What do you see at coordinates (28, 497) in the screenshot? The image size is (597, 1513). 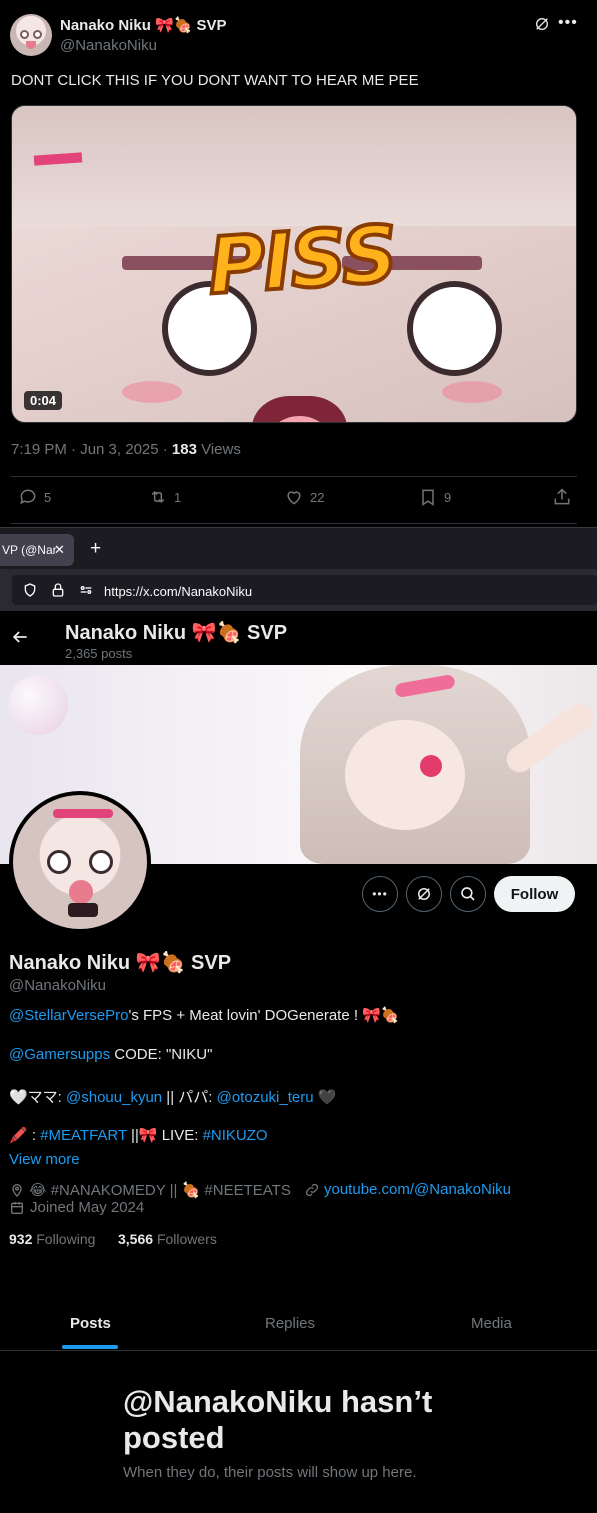 I see `reply-icon` at bounding box center [28, 497].